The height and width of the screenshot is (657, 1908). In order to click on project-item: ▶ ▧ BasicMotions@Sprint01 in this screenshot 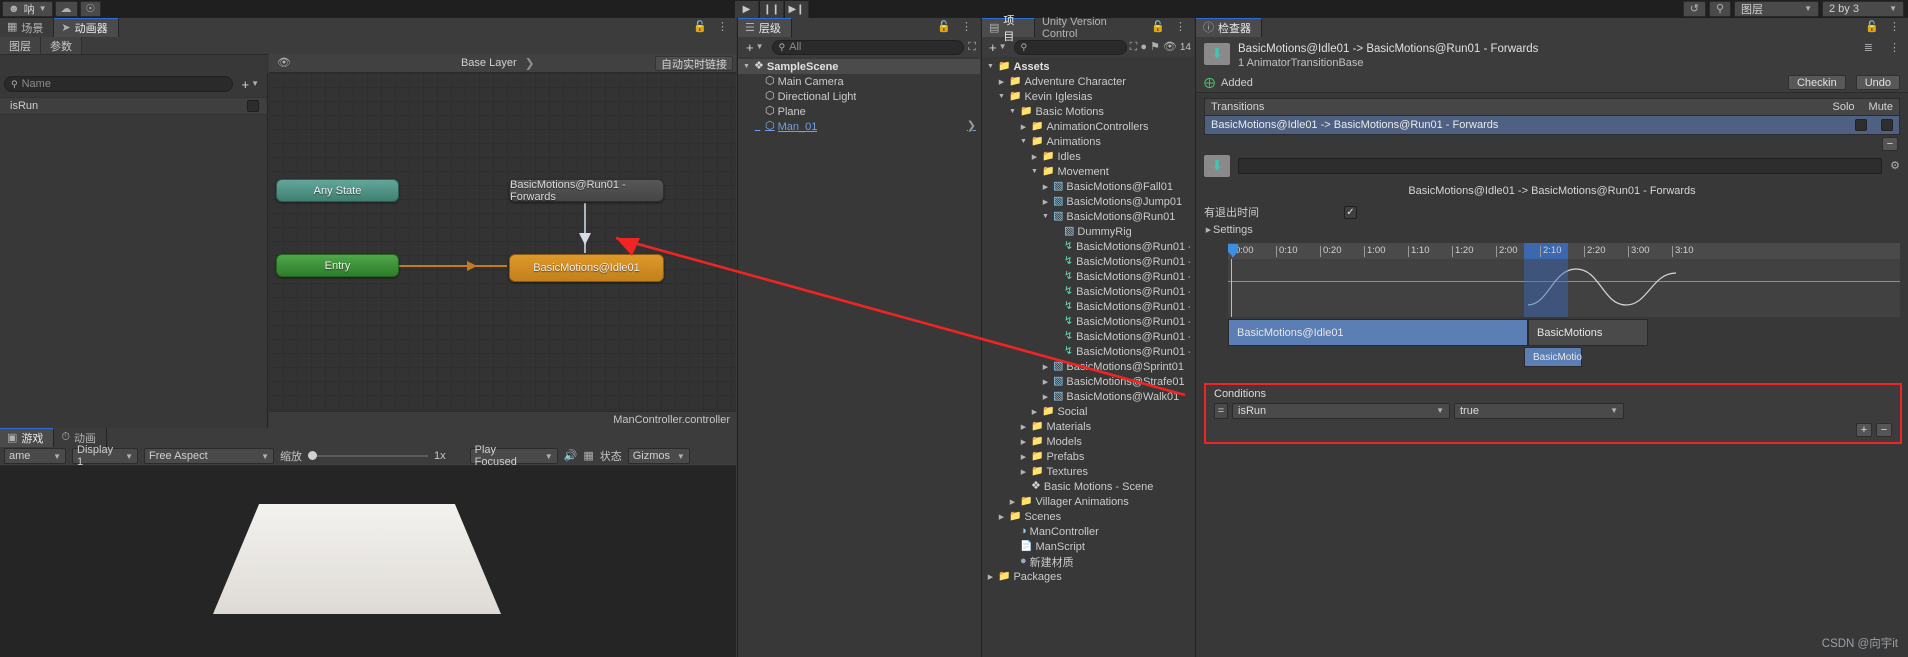, I will do `click(1088, 366)`.